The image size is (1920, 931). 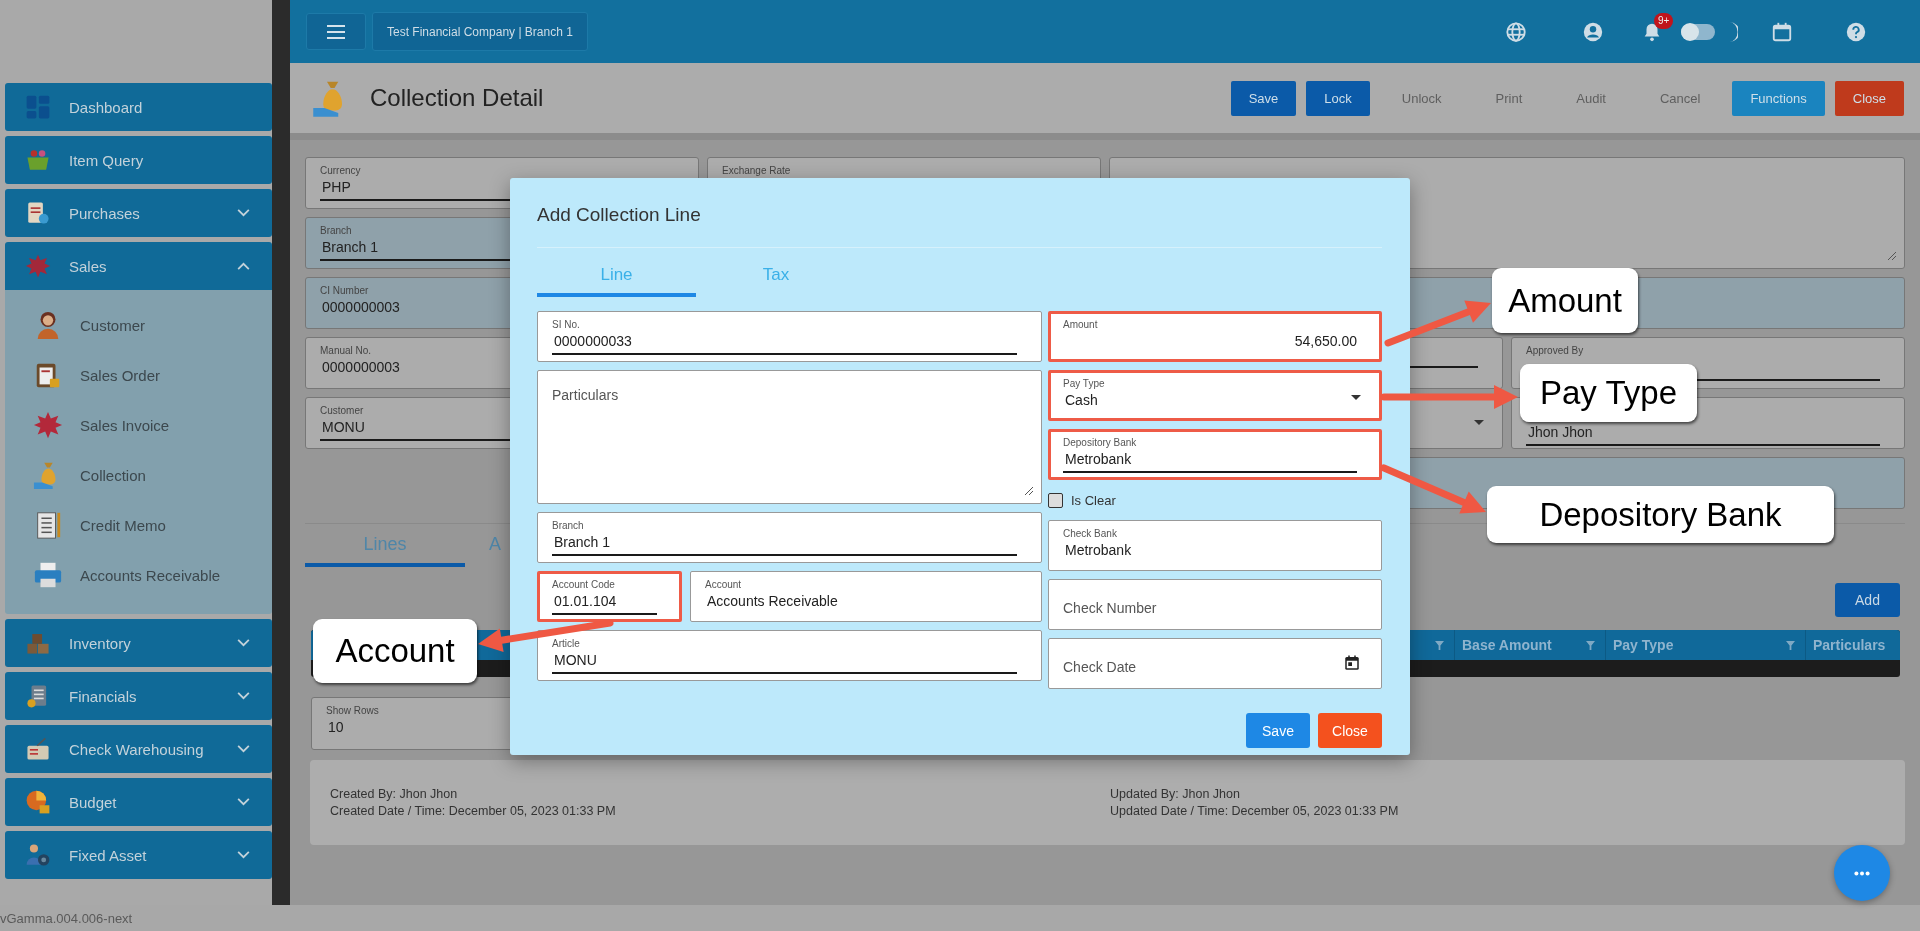 I want to click on callout-tooltip: Amount, so click(x=1565, y=300).